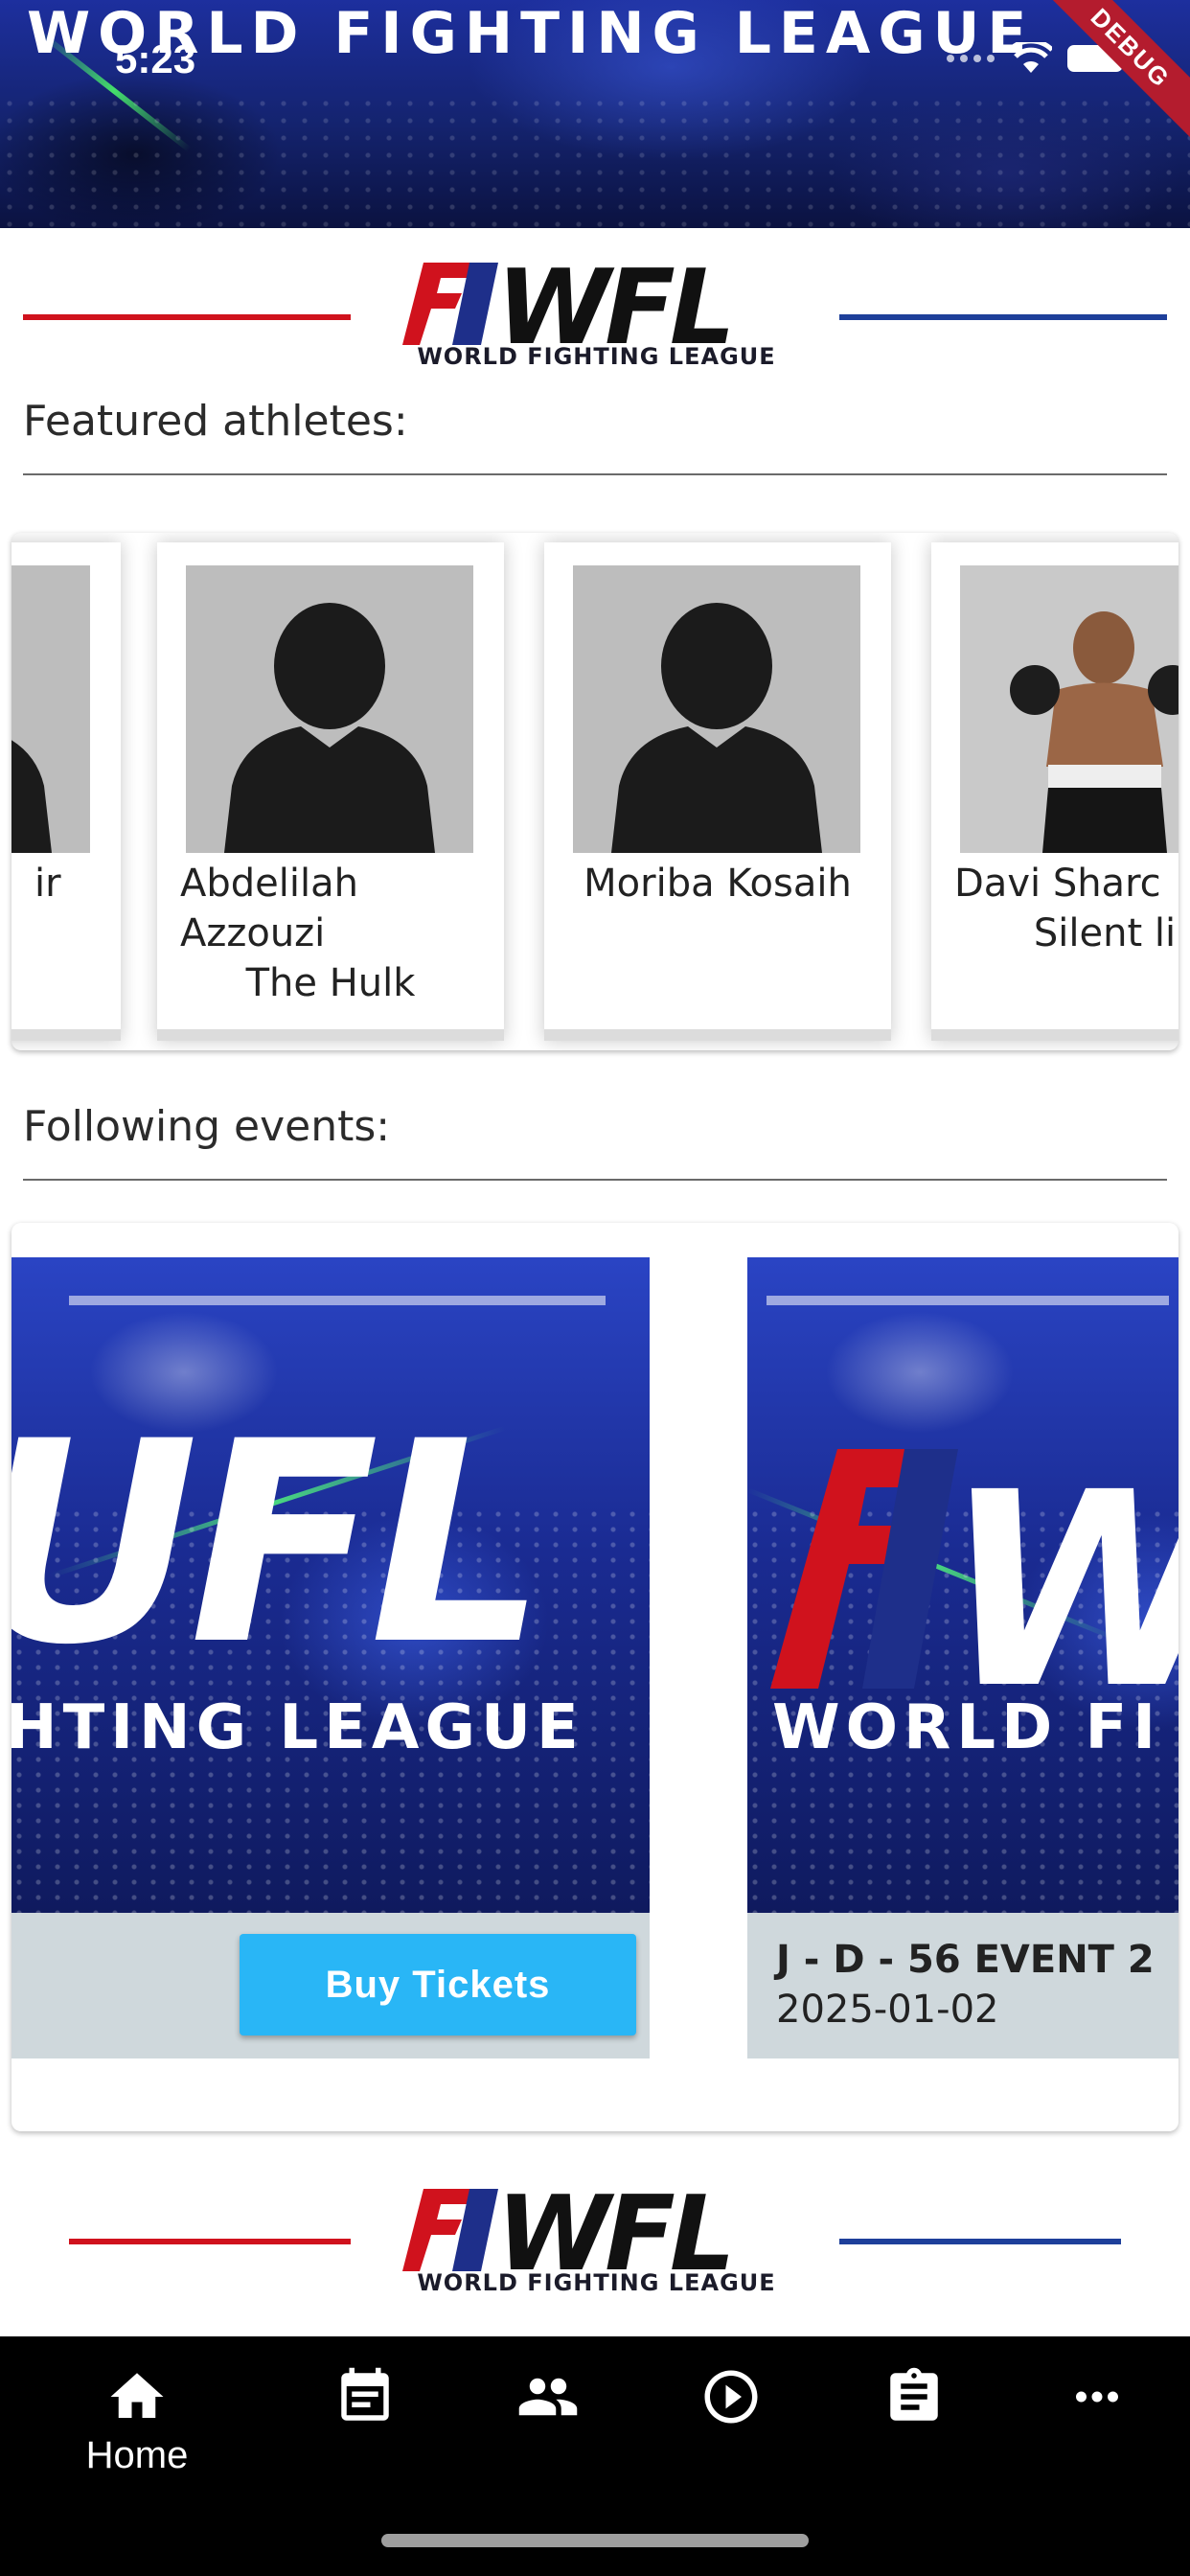 This screenshot has width=1190, height=2576. What do you see at coordinates (914, 2394) in the screenshot?
I see `clipboard-icon` at bounding box center [914, 2394].